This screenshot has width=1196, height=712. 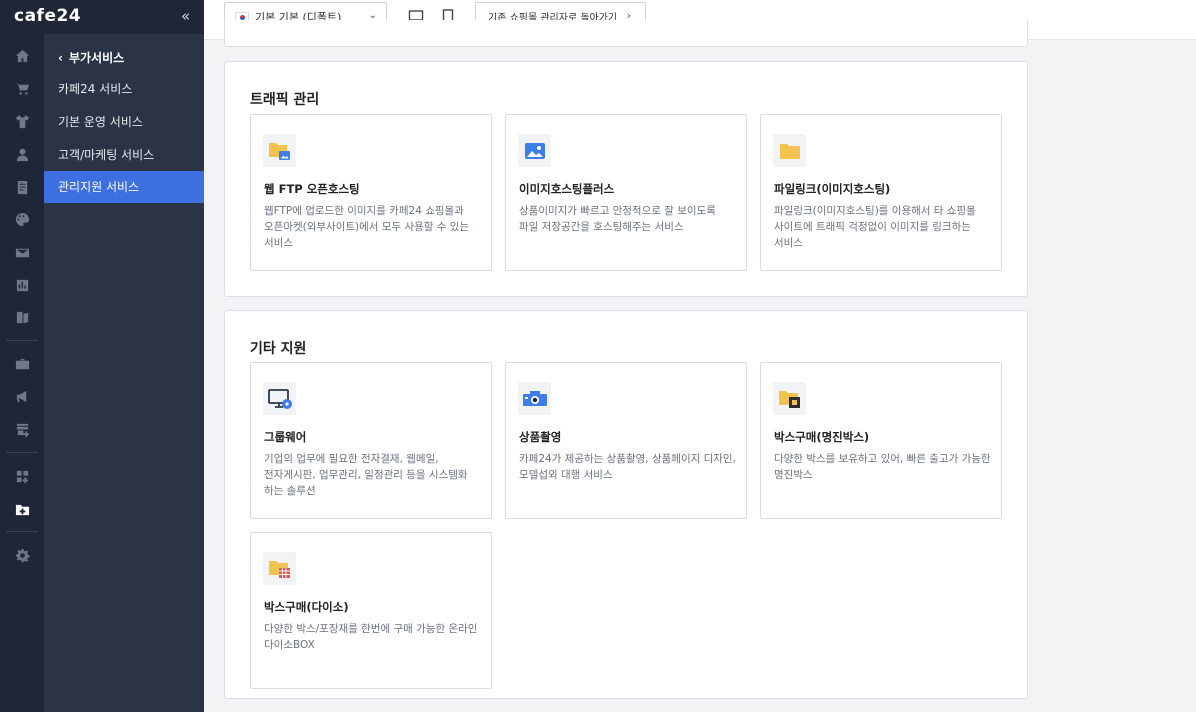 I want to click on card-description: 다양한 박스를 보유하고 있어, 빠른 출고가 가능한 명진박스, so click(x=882, y=467).